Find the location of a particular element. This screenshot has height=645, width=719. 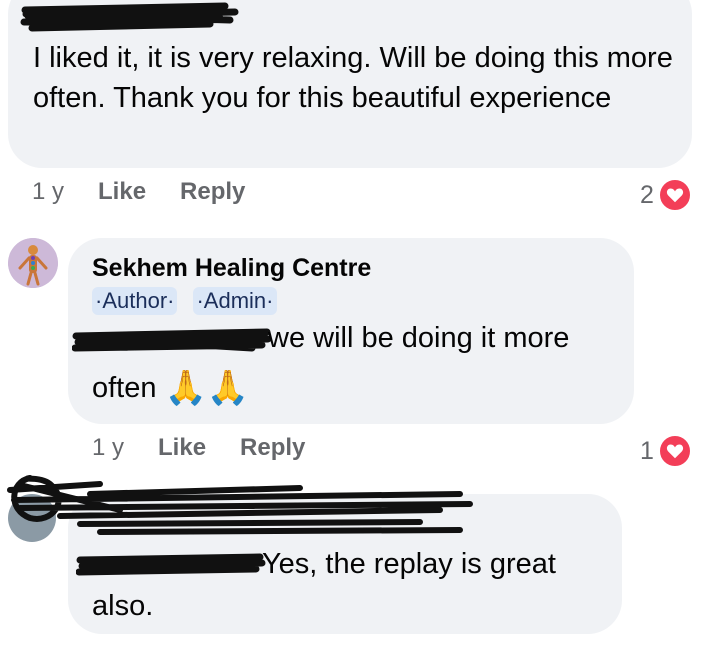

reaction-summary: 1 is located at coordinates (666, 451).